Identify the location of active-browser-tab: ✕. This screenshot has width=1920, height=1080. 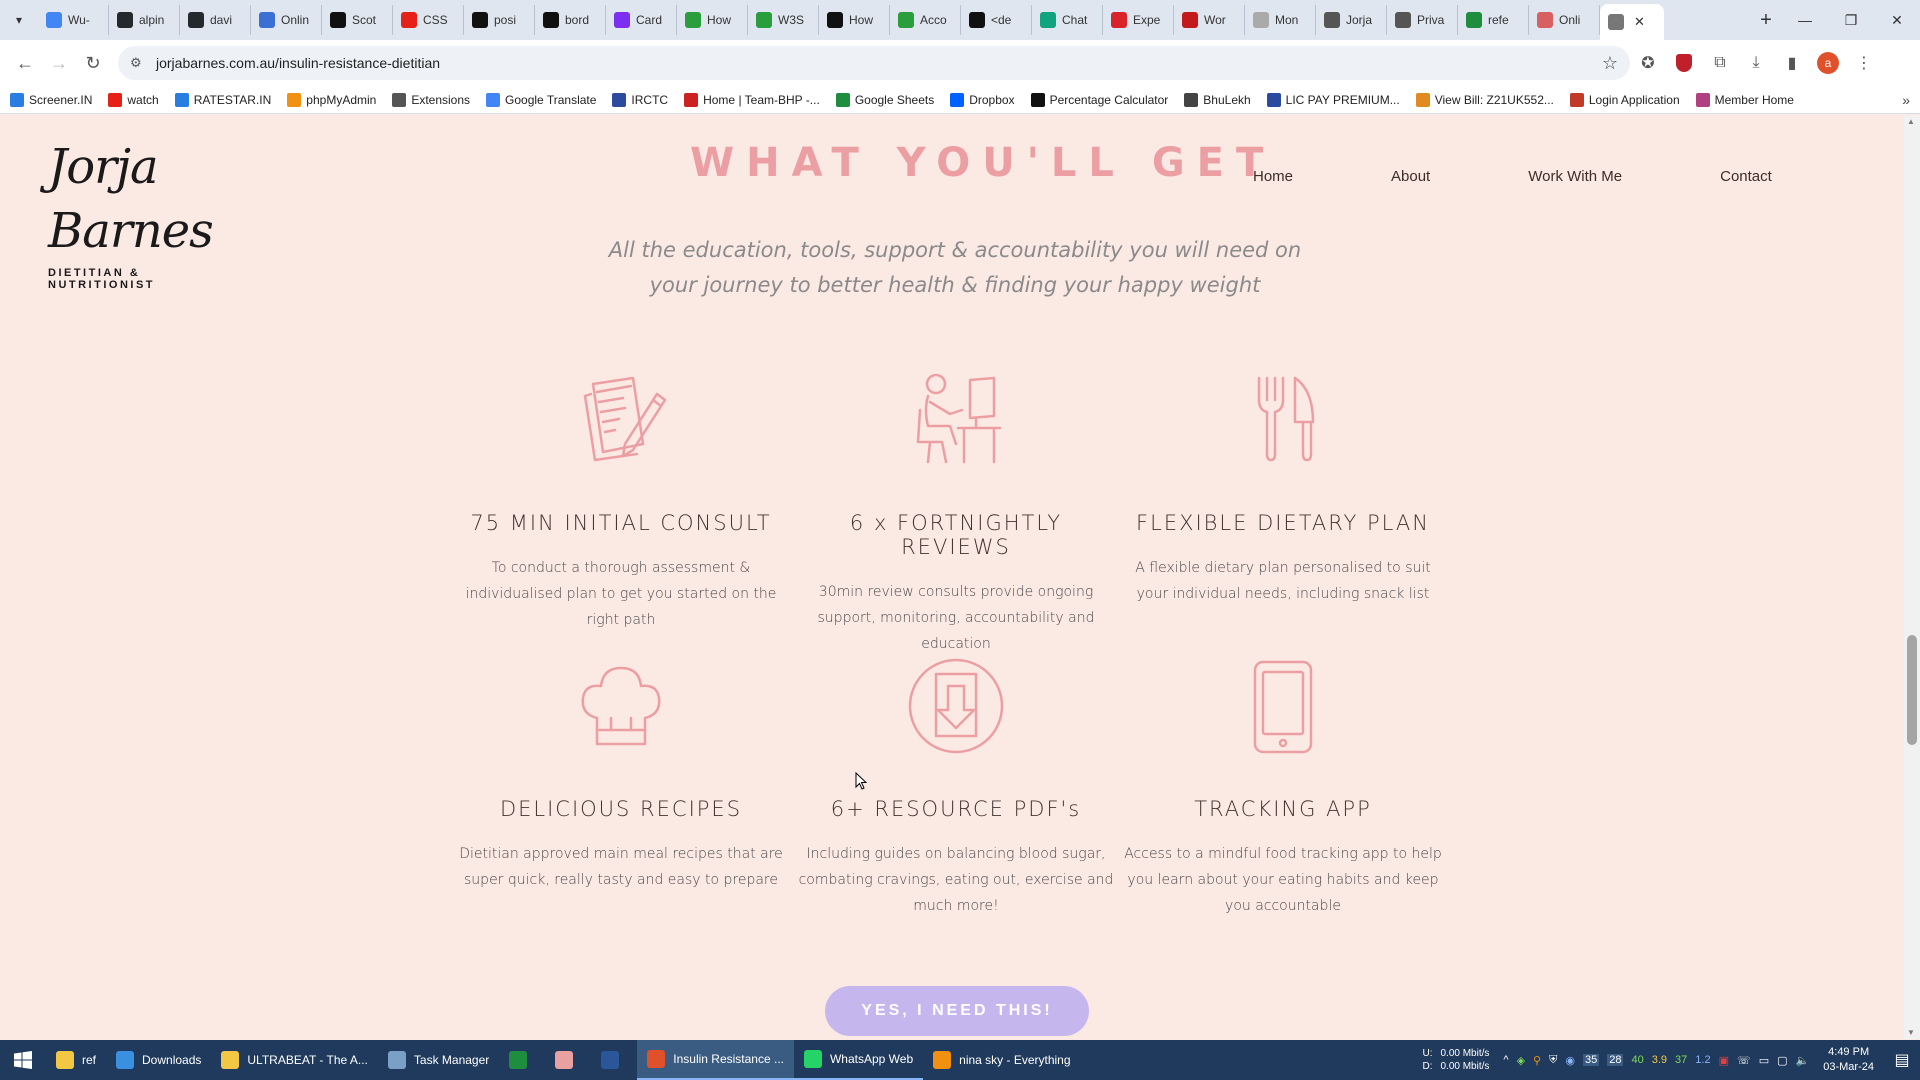
(1632, 22).